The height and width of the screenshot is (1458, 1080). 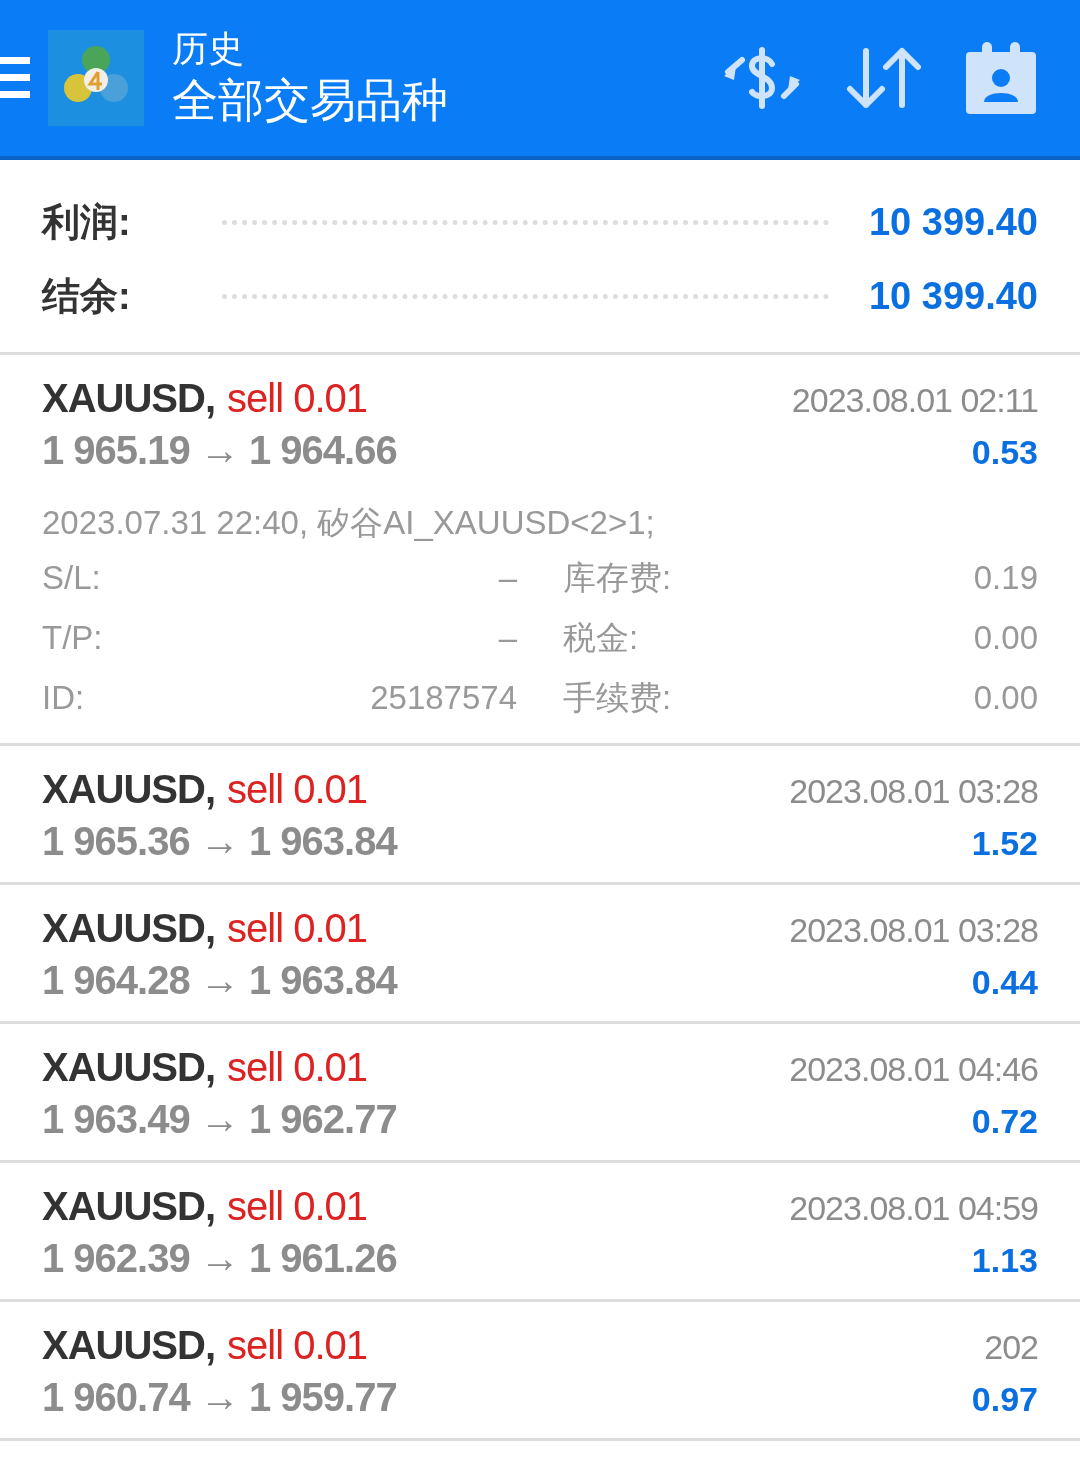 What do you see at coordinates (1001, 78) in the screenshot?
I see `contact-calendar-icon` at bounding box center [1001, 78].